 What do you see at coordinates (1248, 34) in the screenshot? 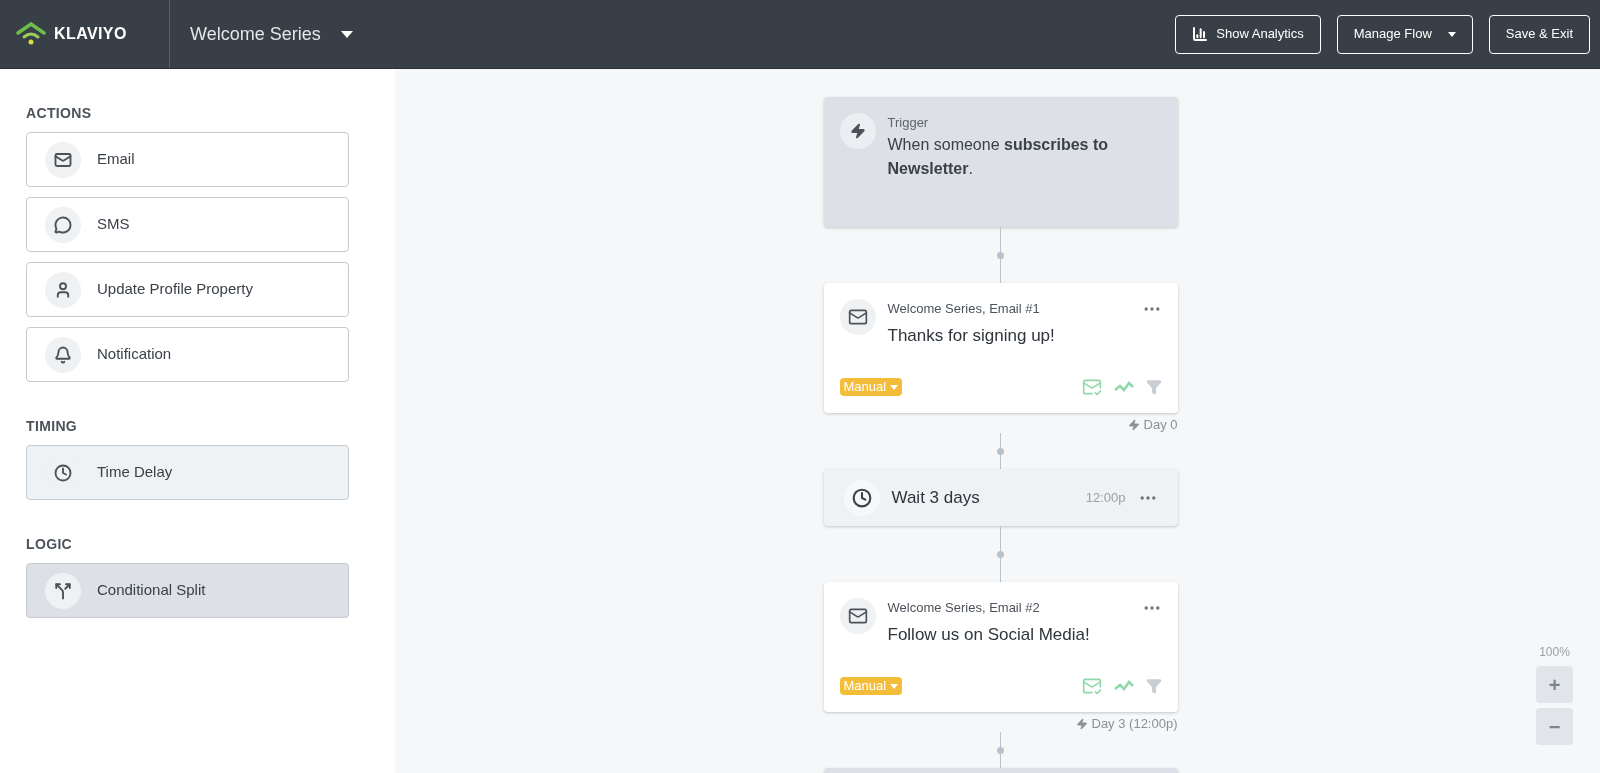
I see `header-button: Show Analytics` at bounding box center [1248, 34].